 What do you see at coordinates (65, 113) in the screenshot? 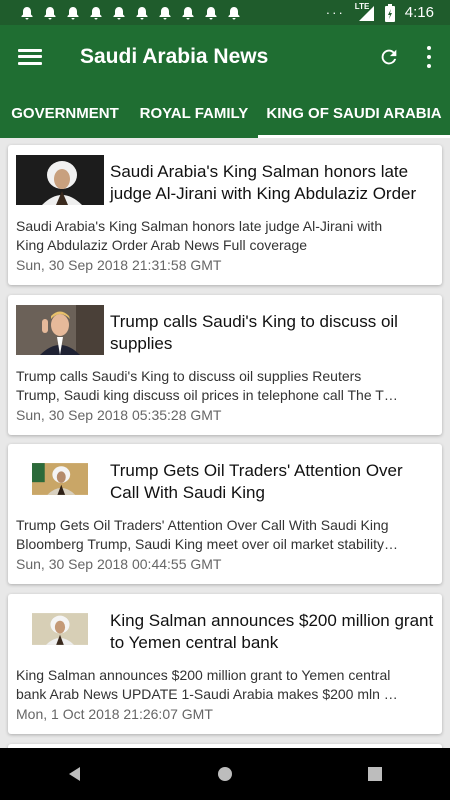
I see `tab-government: GOVERNMENT` at bounding box center [65, 113].